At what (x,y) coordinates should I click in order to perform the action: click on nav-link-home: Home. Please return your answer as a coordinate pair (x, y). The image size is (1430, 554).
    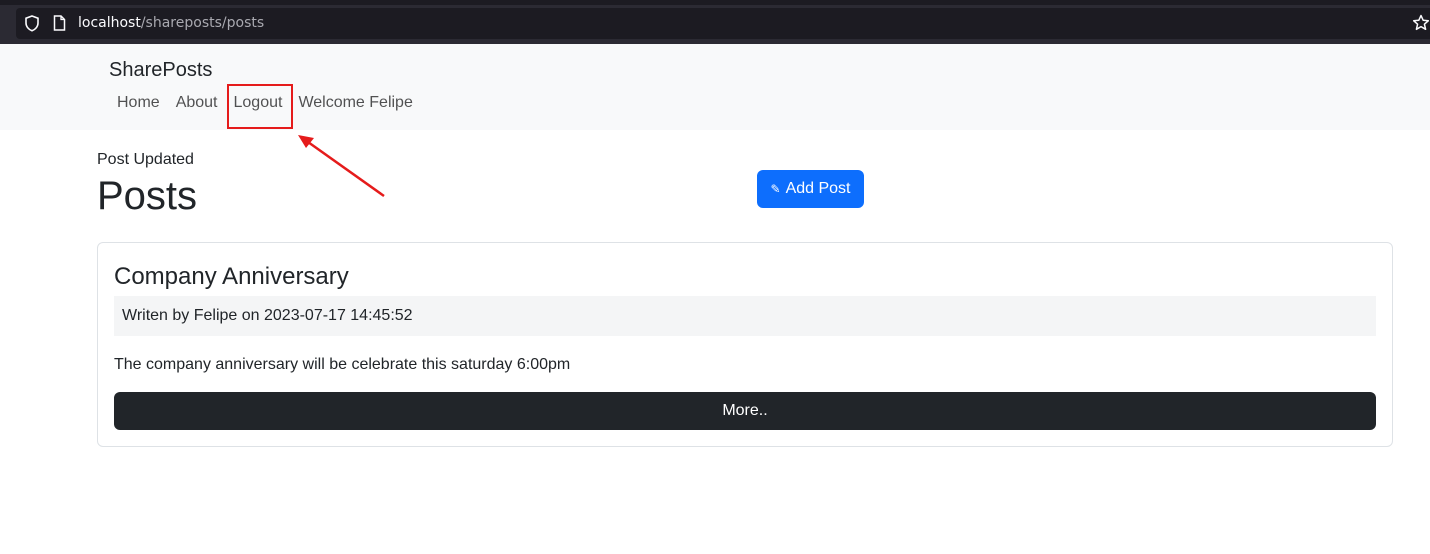
    Looking at the image, I should click on (138, 104).